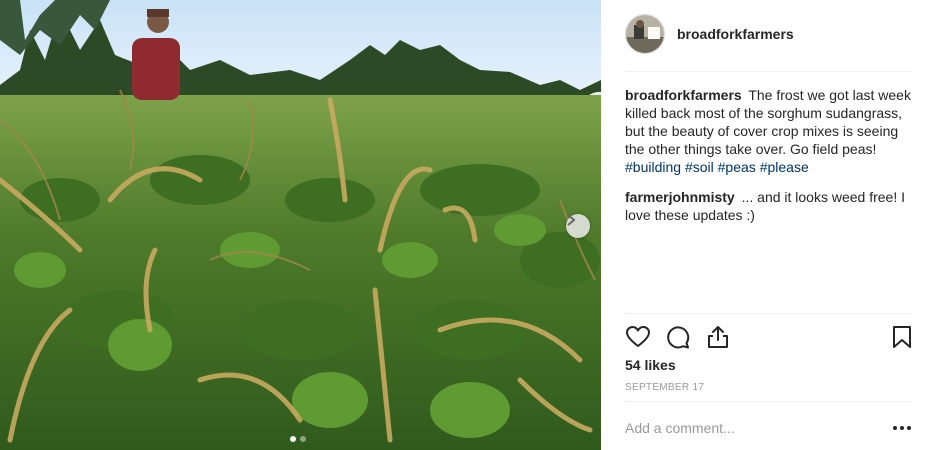  What do you see at coordinates (770, 337) in the screenshot?
I see `post-actions` at bounding box center [770, 337].